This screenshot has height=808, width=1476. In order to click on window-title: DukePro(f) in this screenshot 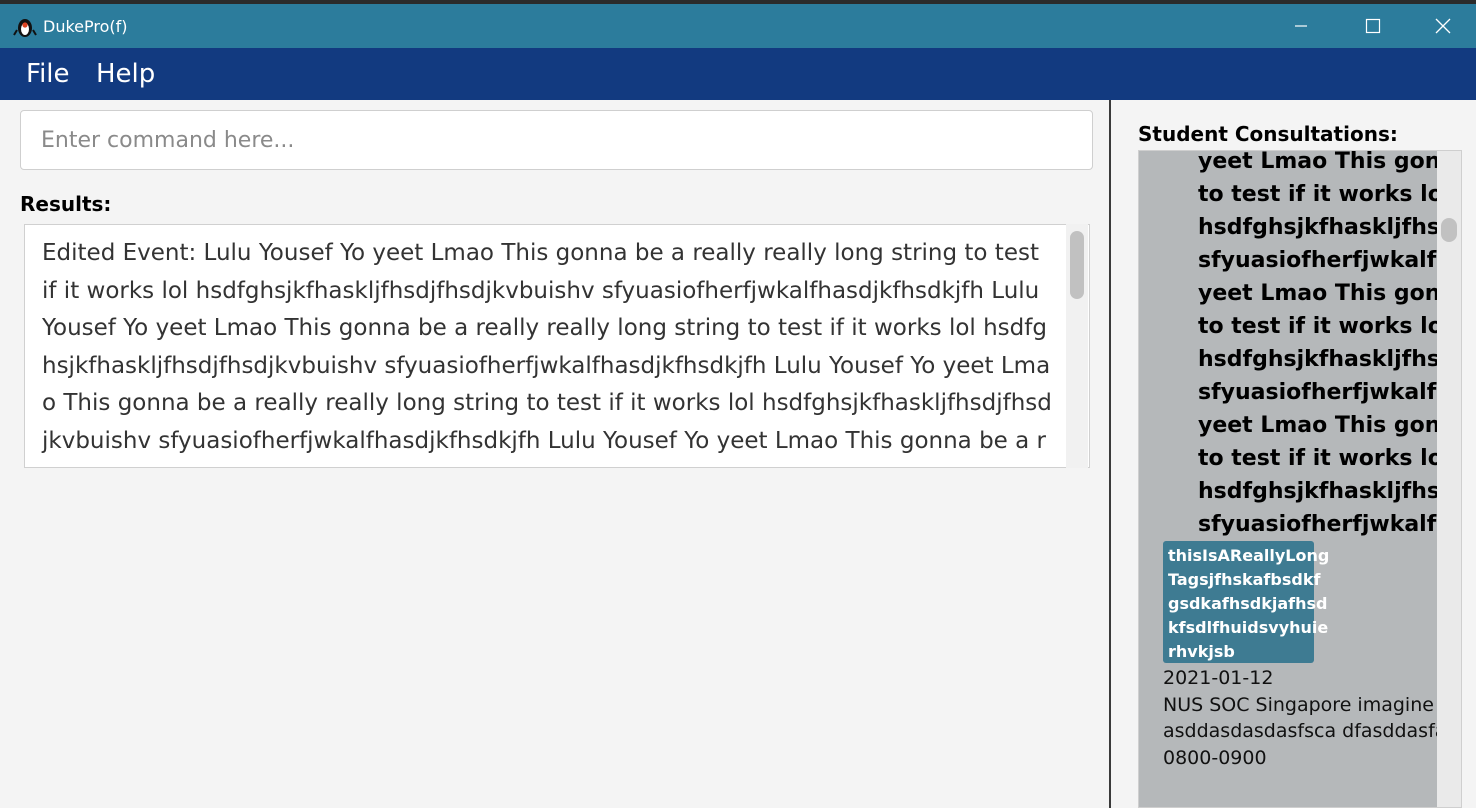, I will do `click(85, 26)`.